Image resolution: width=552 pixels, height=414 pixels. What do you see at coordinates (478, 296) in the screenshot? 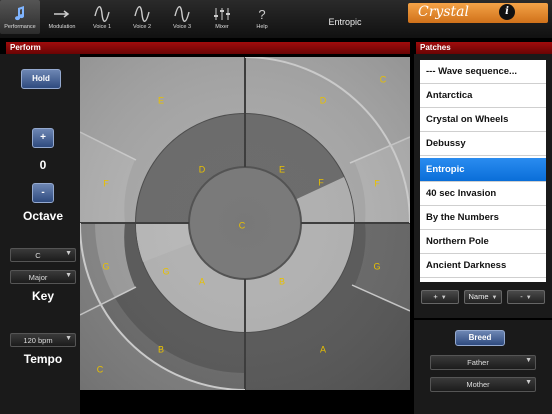
I see `name-patch-label: Name` at bounding box center [478, 296].